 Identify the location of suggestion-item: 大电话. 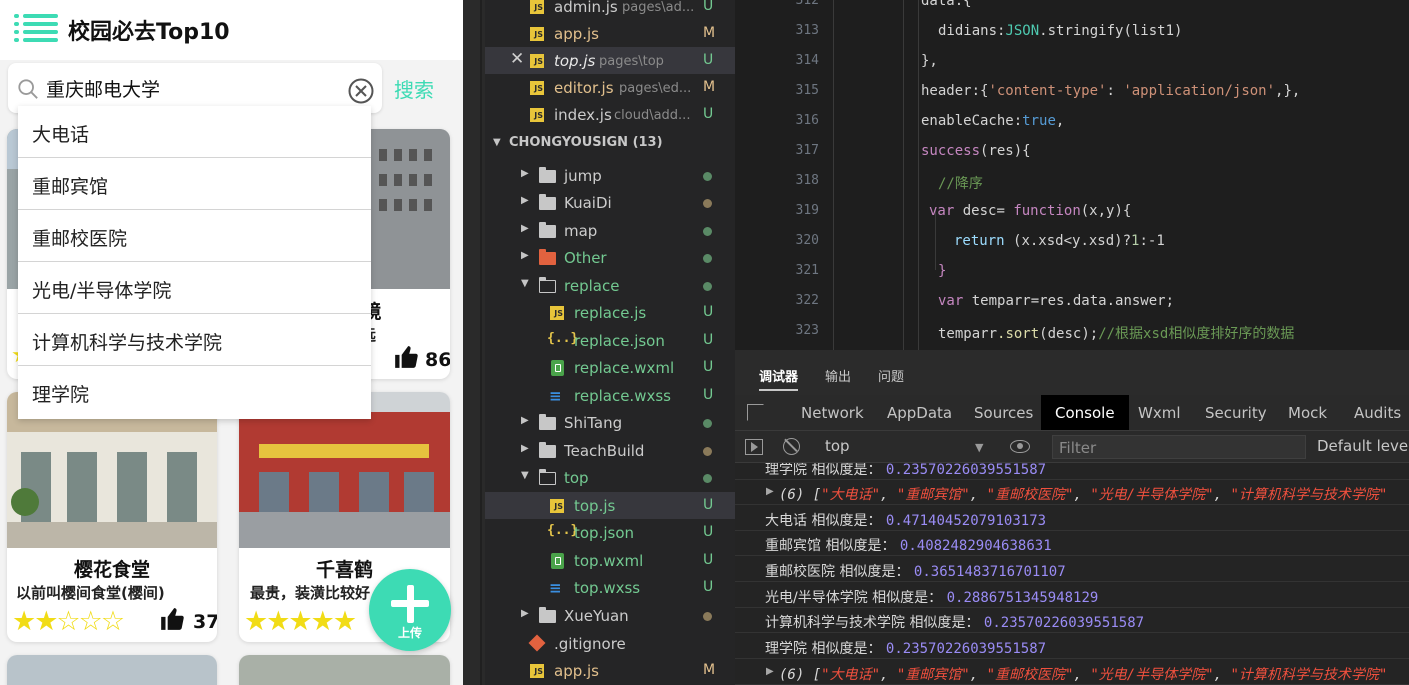
(194, 132).